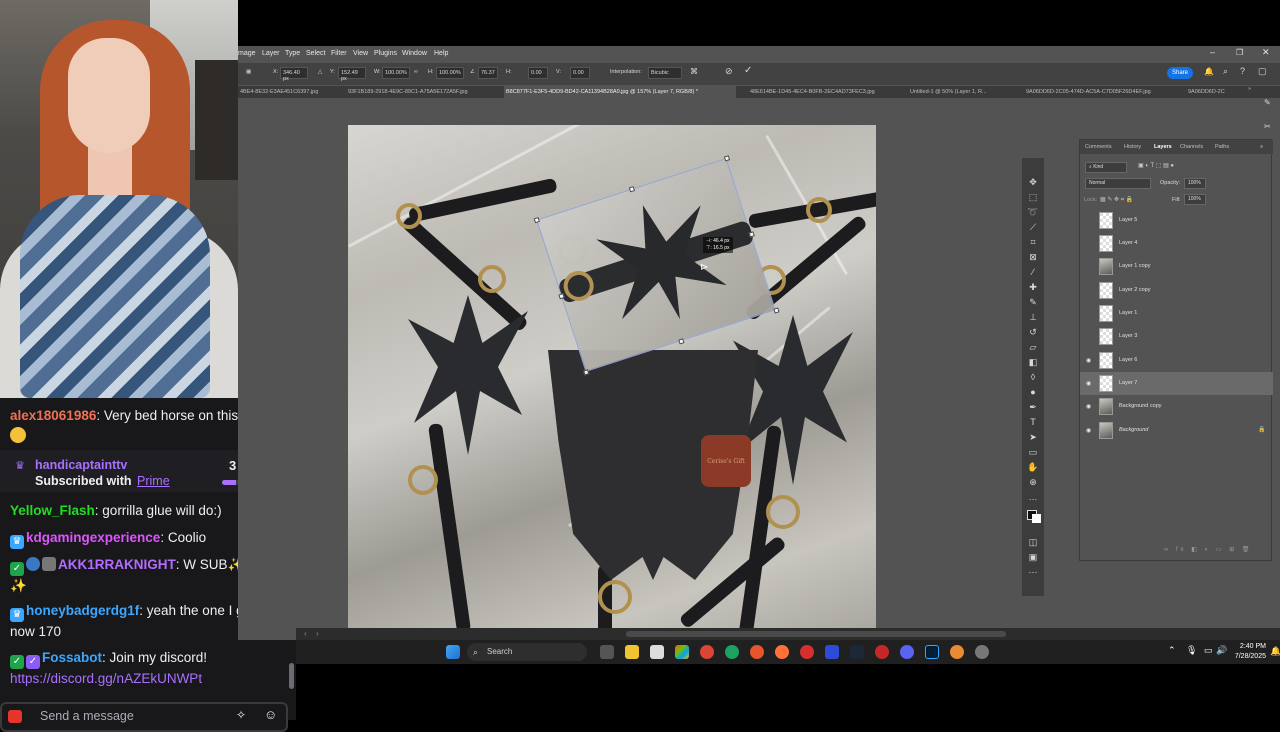 This screenshot has height=732, width=1280. What do you see at coordinates (1033, 287) in the screenshot?
I see `healing-tool-icon: ✚` at bounding box center [1033, 287].